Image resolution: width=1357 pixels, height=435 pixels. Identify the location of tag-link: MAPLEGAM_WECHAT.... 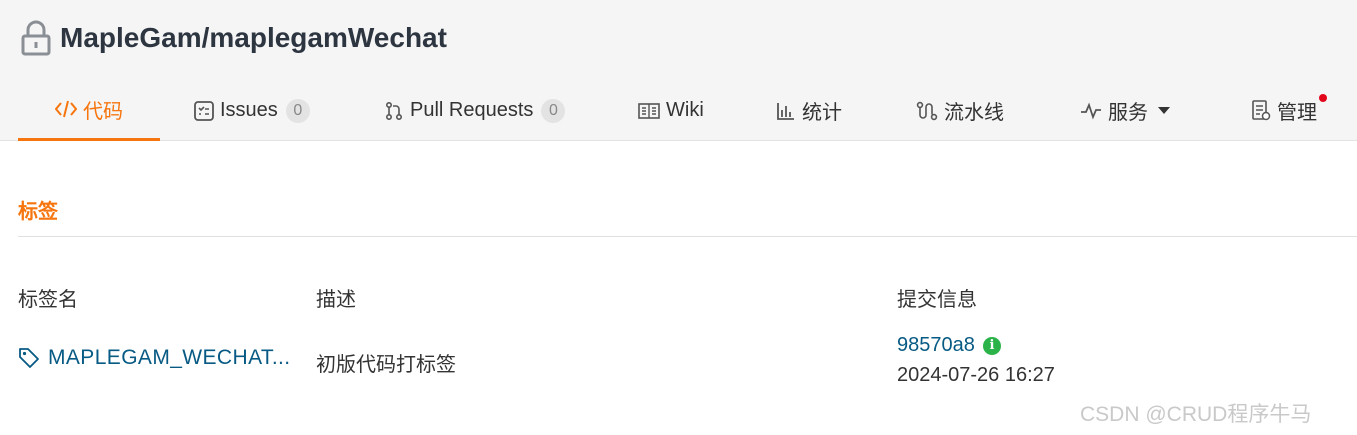
(154, 358).